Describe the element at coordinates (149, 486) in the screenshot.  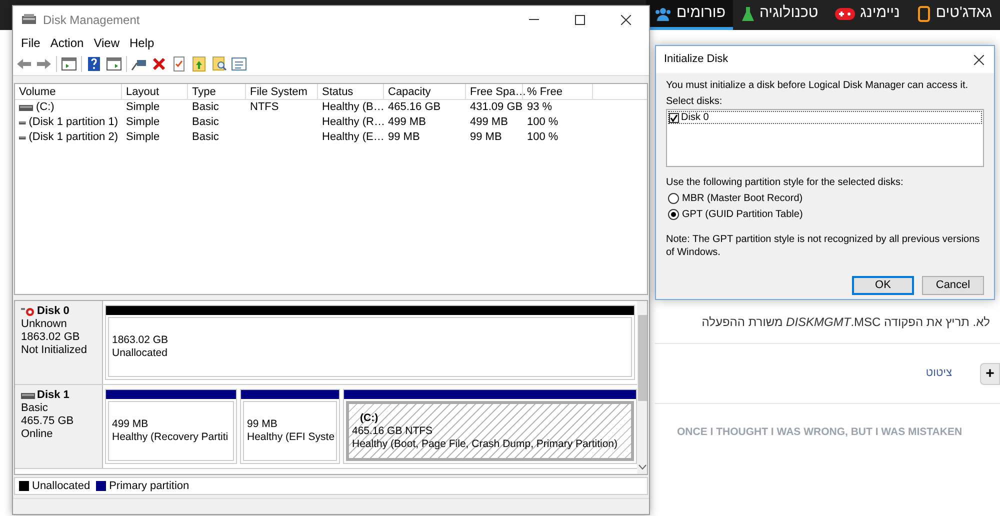
I see `legend-label: Primary partition` at that location.